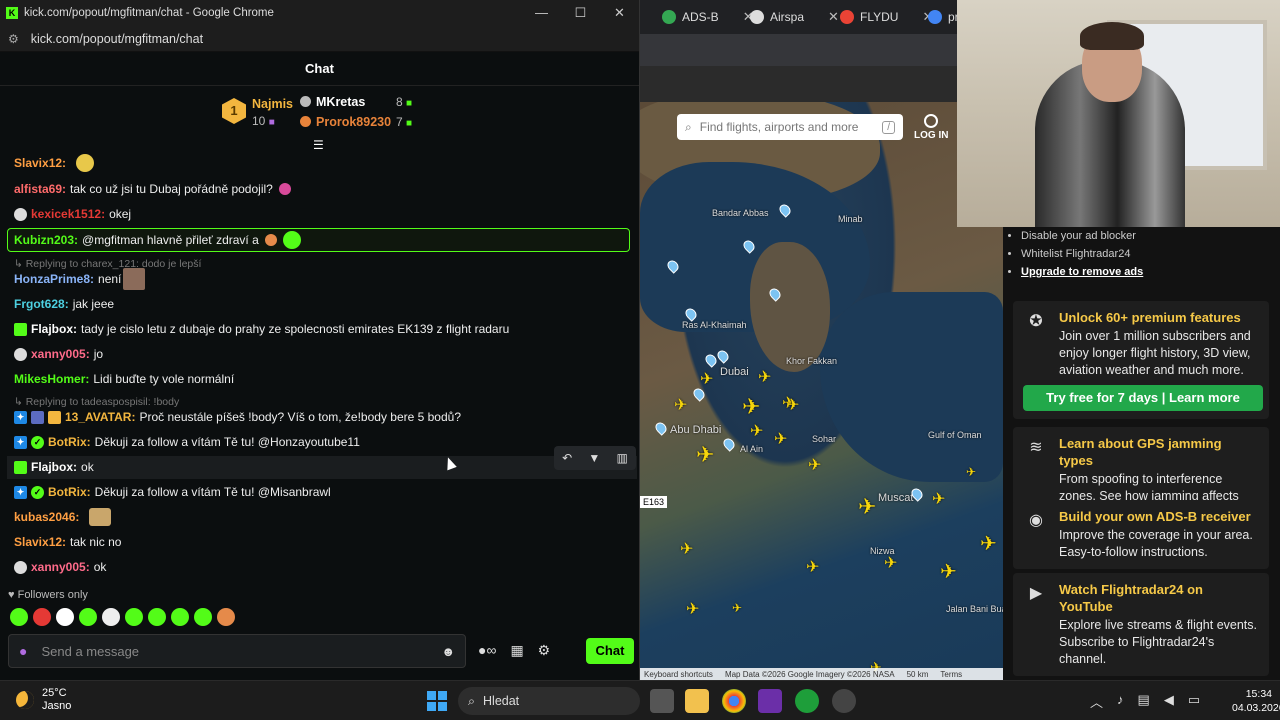 The height and width of the screenshot is (720, 1280). I want to click on chat-message: Flajbox: ok, so click(319, 467).